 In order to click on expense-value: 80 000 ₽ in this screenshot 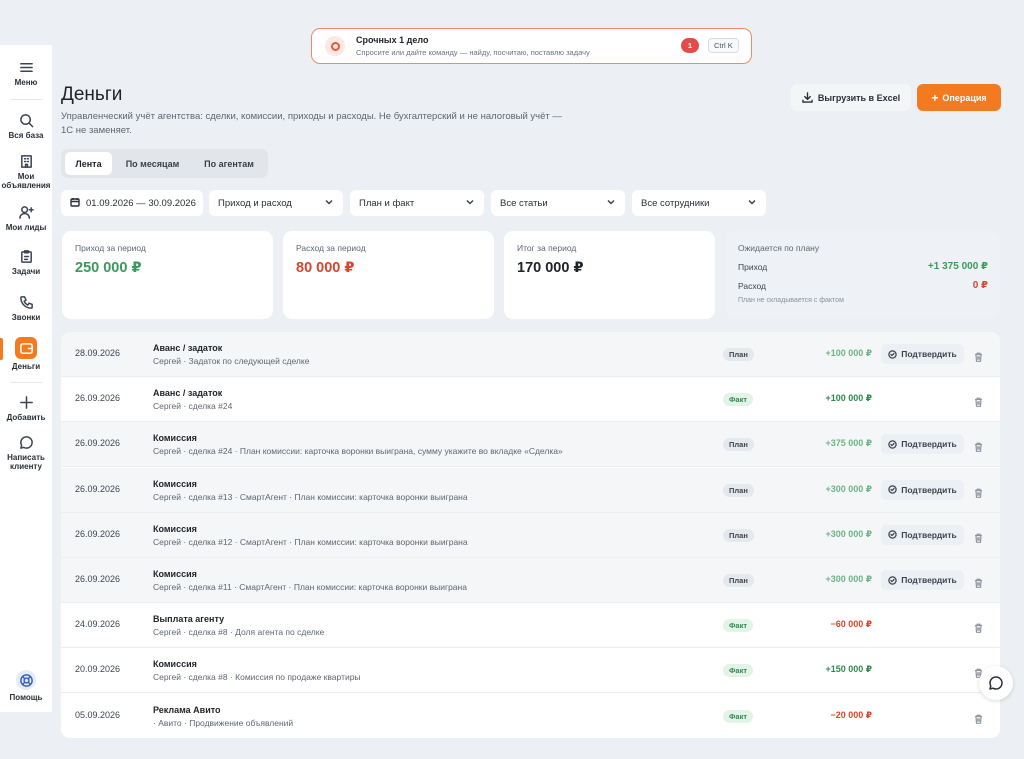, I will do `click(325, 268)`.